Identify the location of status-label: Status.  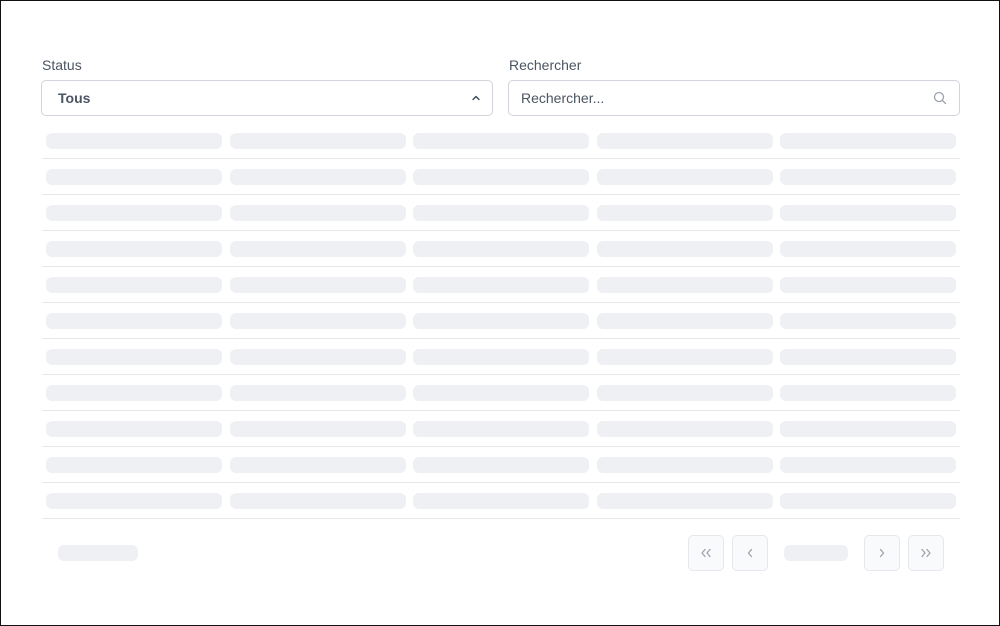
(62, 65).